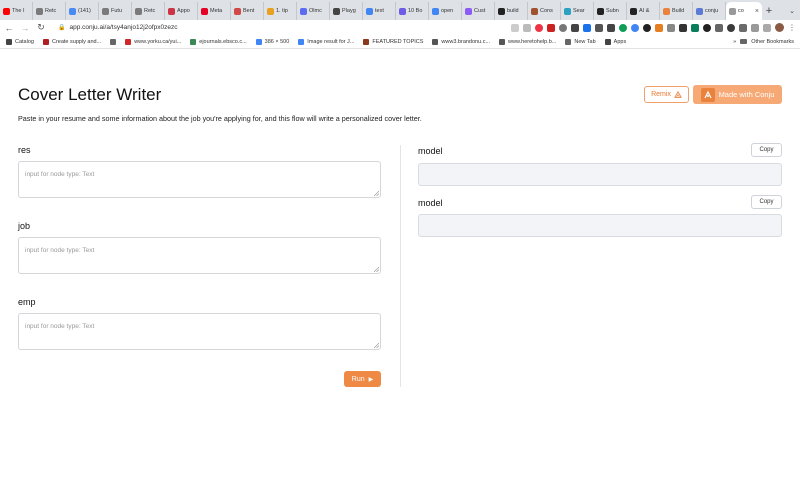 Image resolution: width=800 pixels, height=500 pixels. What do you see at coordinates (767, 27) in the screenshot?
I see `sidebar-icon` at bounding box center [767, 27].